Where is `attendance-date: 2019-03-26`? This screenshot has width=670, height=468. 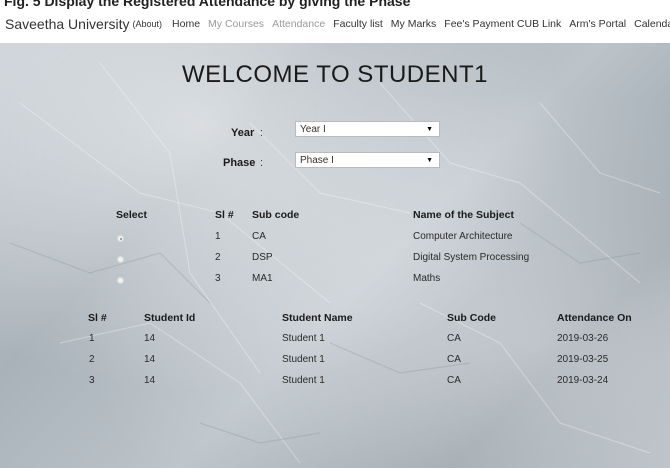
attendance-date: 2019-03-26 is located at coordinates (583, 338).